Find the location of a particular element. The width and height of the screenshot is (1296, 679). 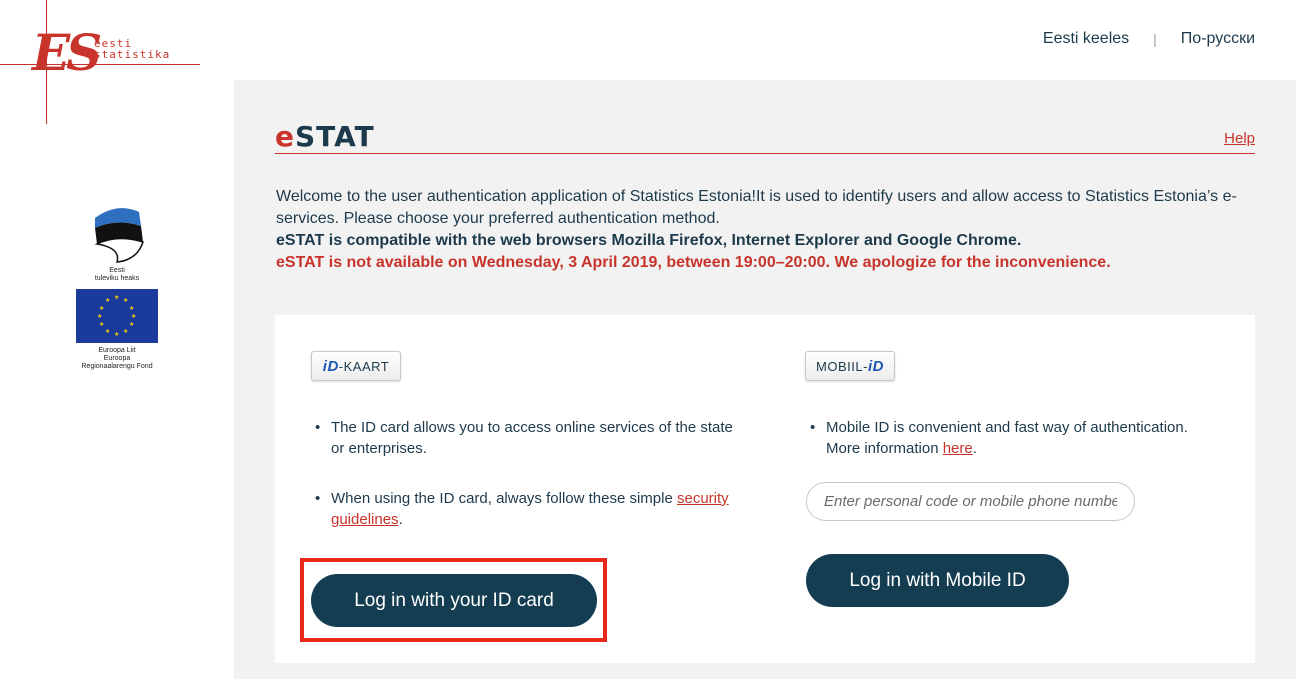

lang-estonian-link: Eesti keeles is located at coordinates (1086, 39).